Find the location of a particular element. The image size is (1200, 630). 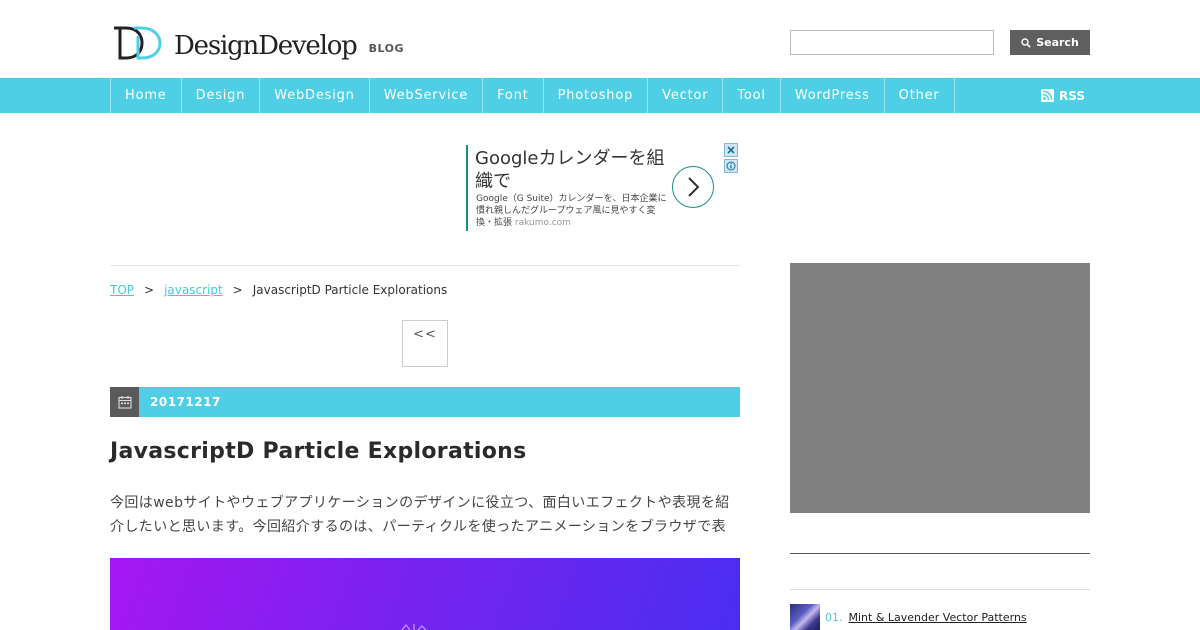

nav-item-other: Other is located at coordinates (920, 95).